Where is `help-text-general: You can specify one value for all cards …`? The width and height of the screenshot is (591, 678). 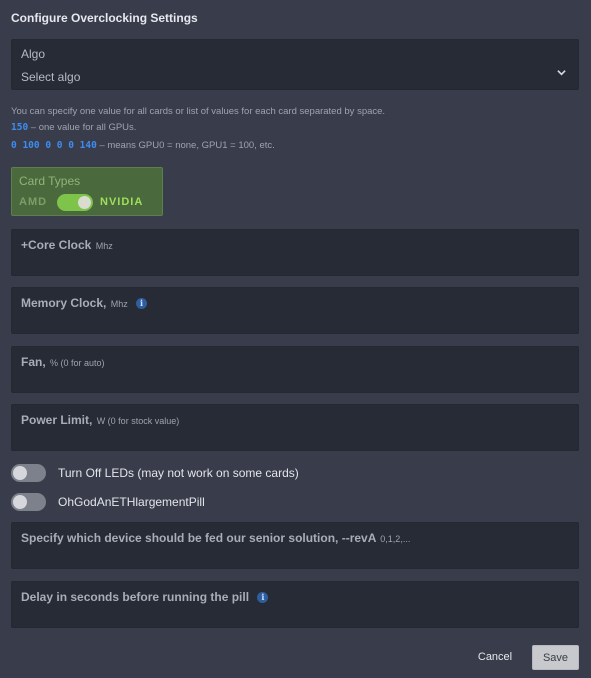
help-text-general: You can specify one value for all cards … is located at coordinates (198, 111).